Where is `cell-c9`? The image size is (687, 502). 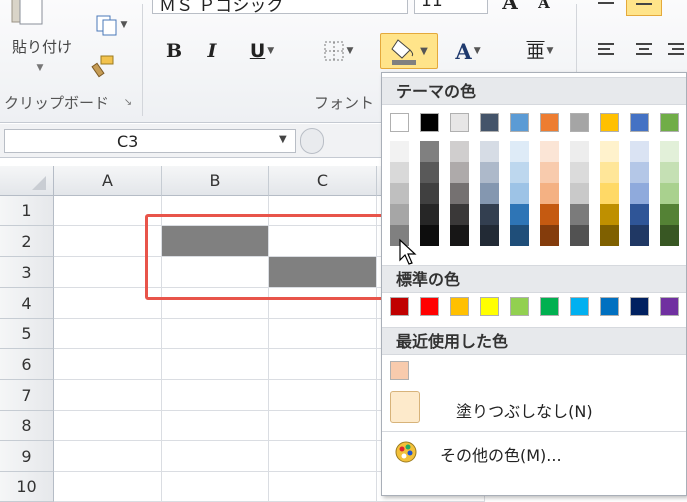 cell-c9 is located at coordinates (323, 456).